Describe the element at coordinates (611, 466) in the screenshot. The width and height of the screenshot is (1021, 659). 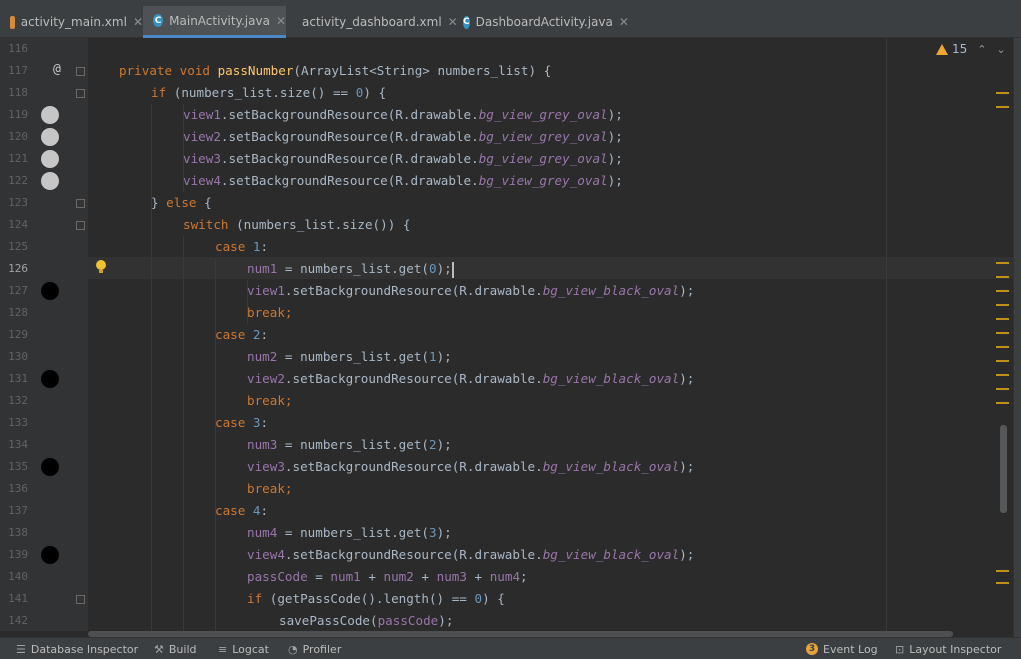
I see `resource-ref: bg_view_black_oval` at that location.